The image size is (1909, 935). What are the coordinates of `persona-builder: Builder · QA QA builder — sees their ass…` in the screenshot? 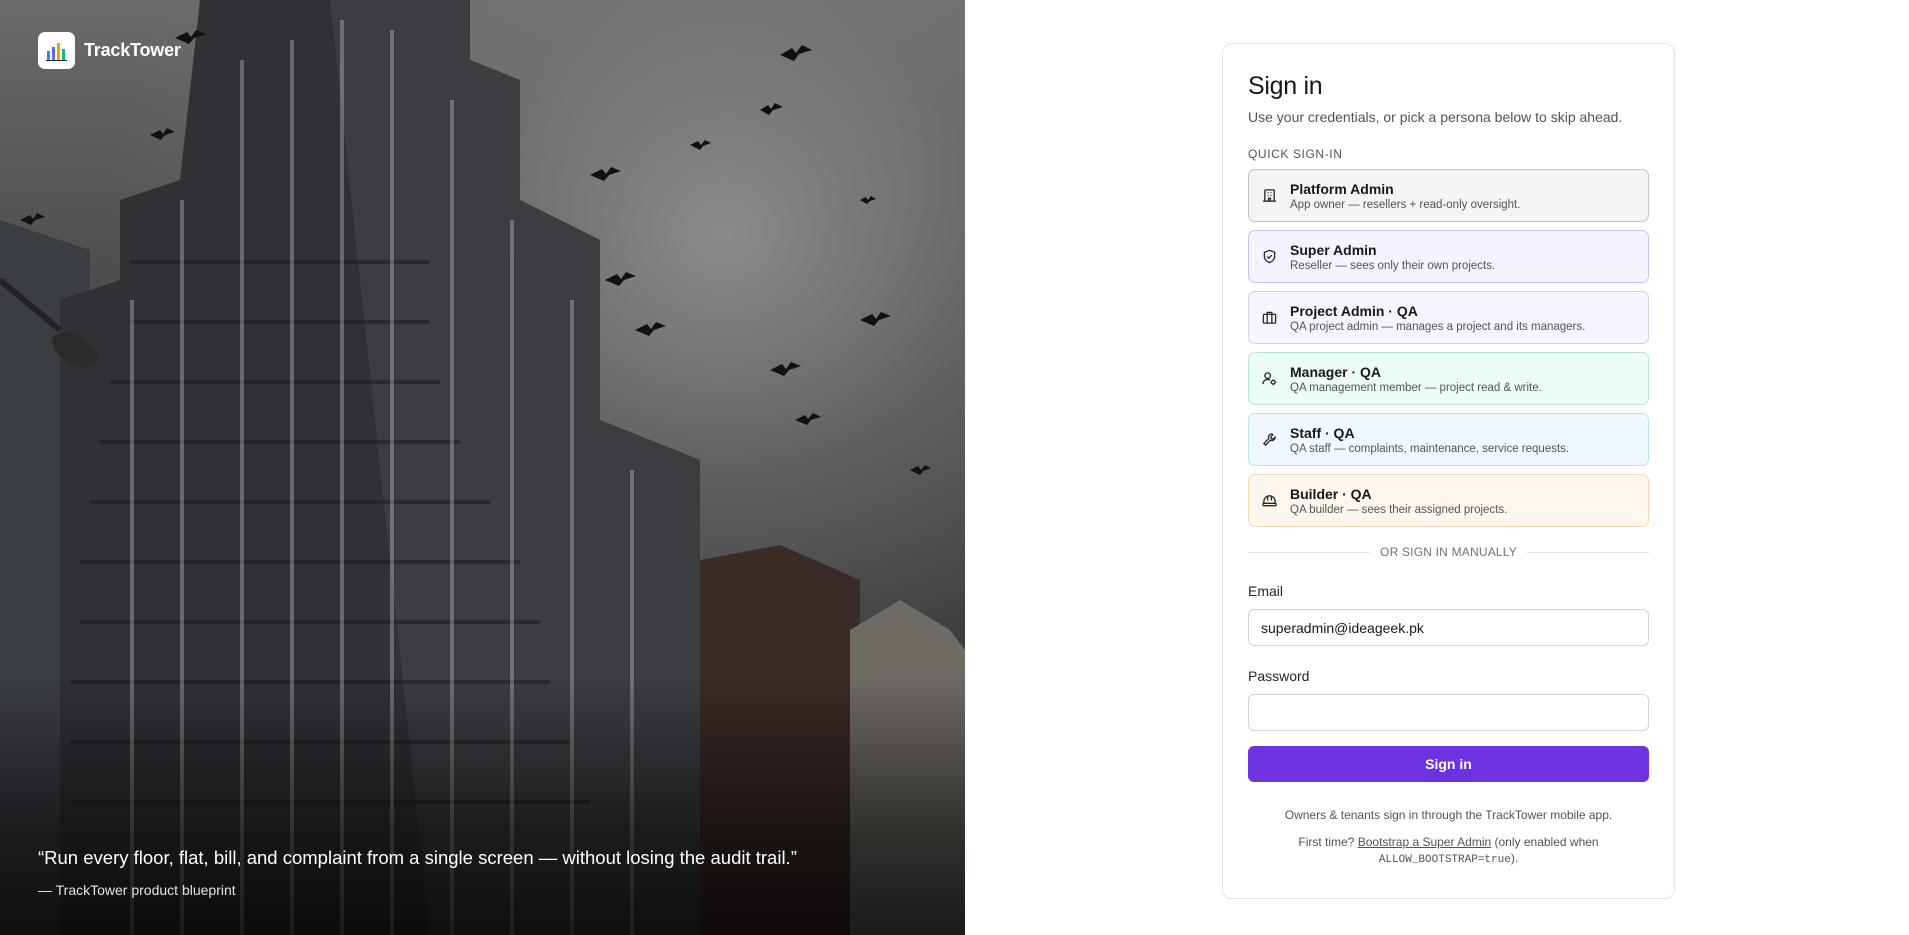 It's located at (1448, 500).